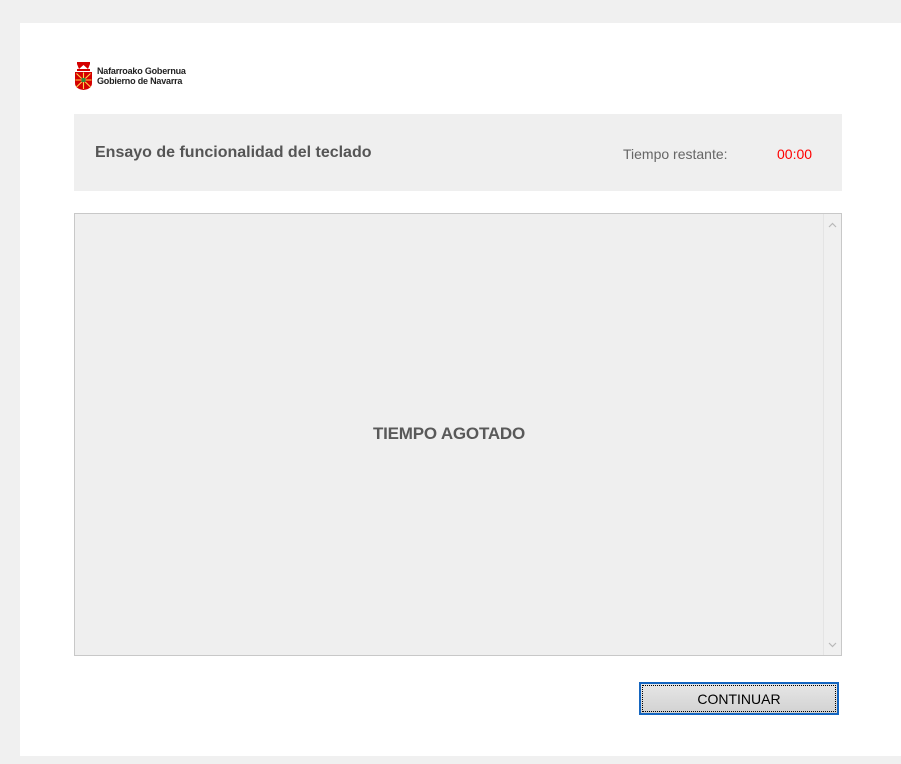  Describe the element at coordinates (449, 433) in the screenshot. I see `timeout-message: TIEMPO AGOTADO` at that location.